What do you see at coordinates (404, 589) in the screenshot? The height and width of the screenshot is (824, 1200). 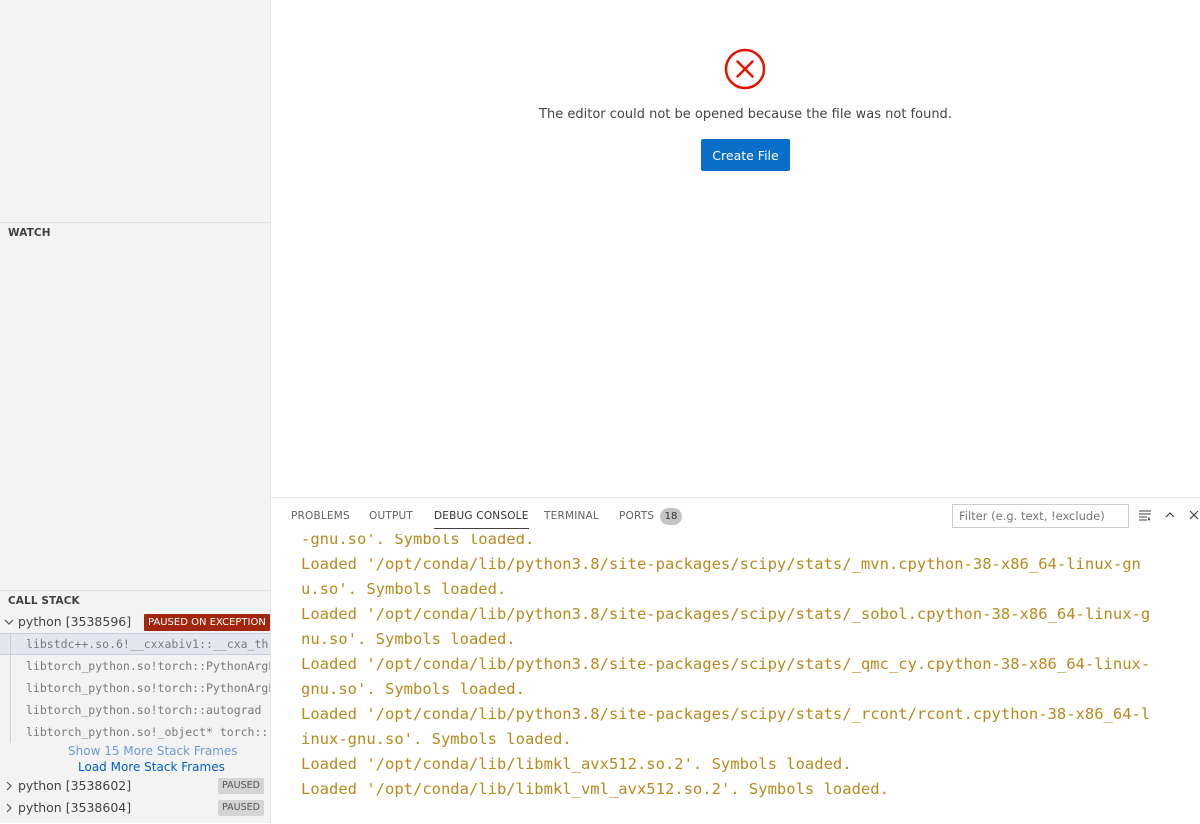 I see `console-line: u.so'. Symbols loaded.` at bounding box center [404, 589].